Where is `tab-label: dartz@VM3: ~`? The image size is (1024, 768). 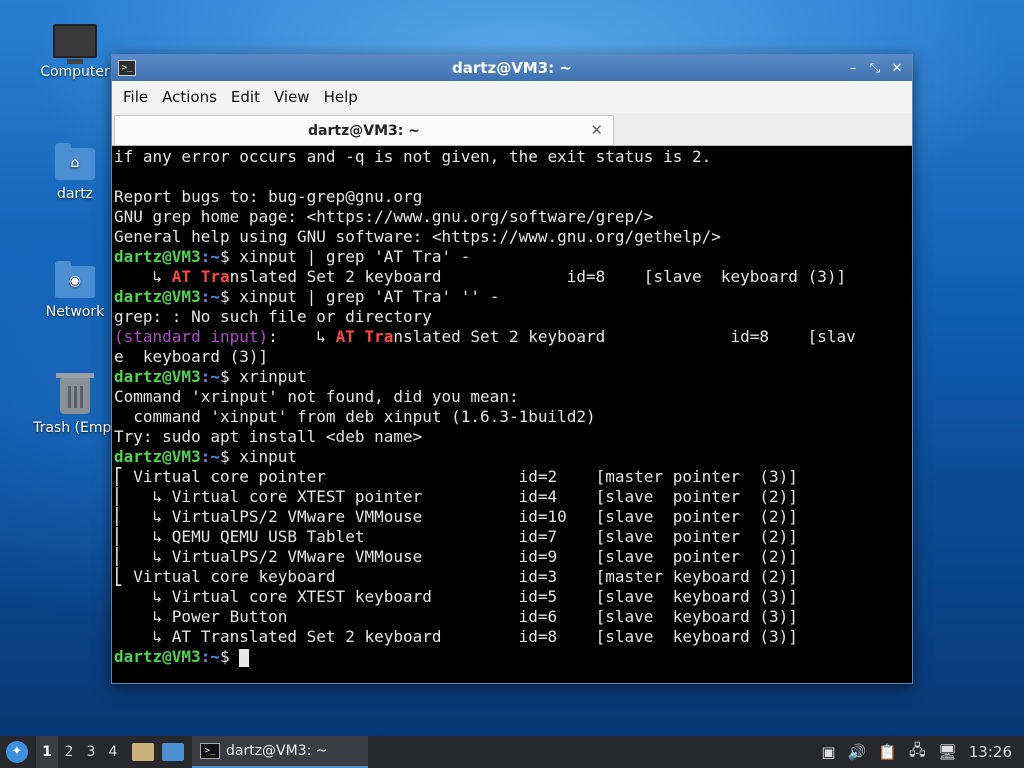
tab-label: dartz@VM3: ~ is located at coordinates (364, 130).